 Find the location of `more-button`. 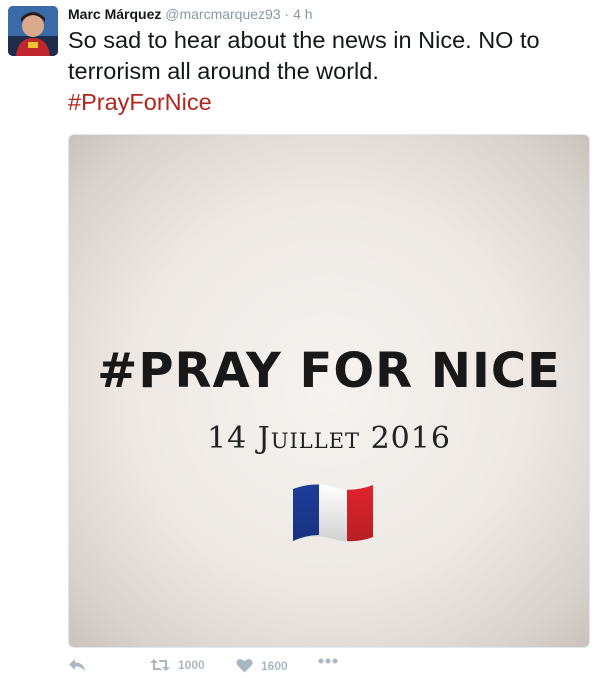

more-button is located at coordinates (328, 661).